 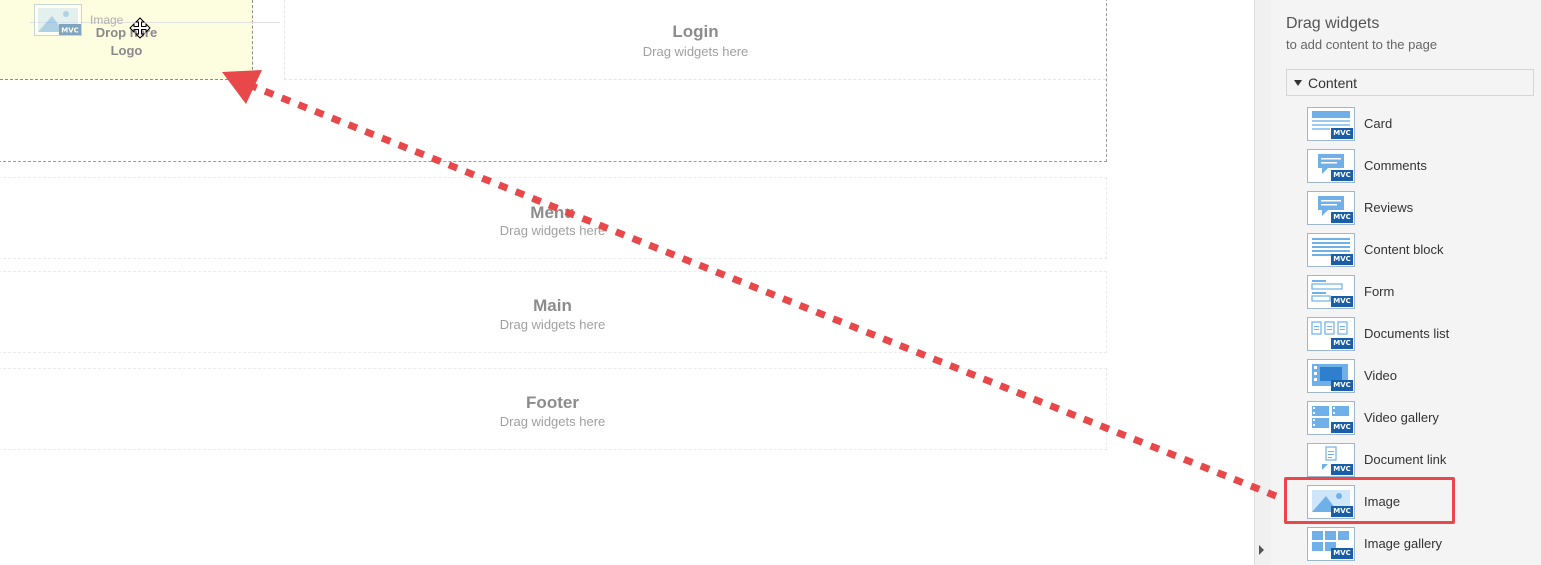 What do you see at coordinates (695, 31) in the screenshot?
I see `login-zone-title: Login` at bounding box center [695, 31].